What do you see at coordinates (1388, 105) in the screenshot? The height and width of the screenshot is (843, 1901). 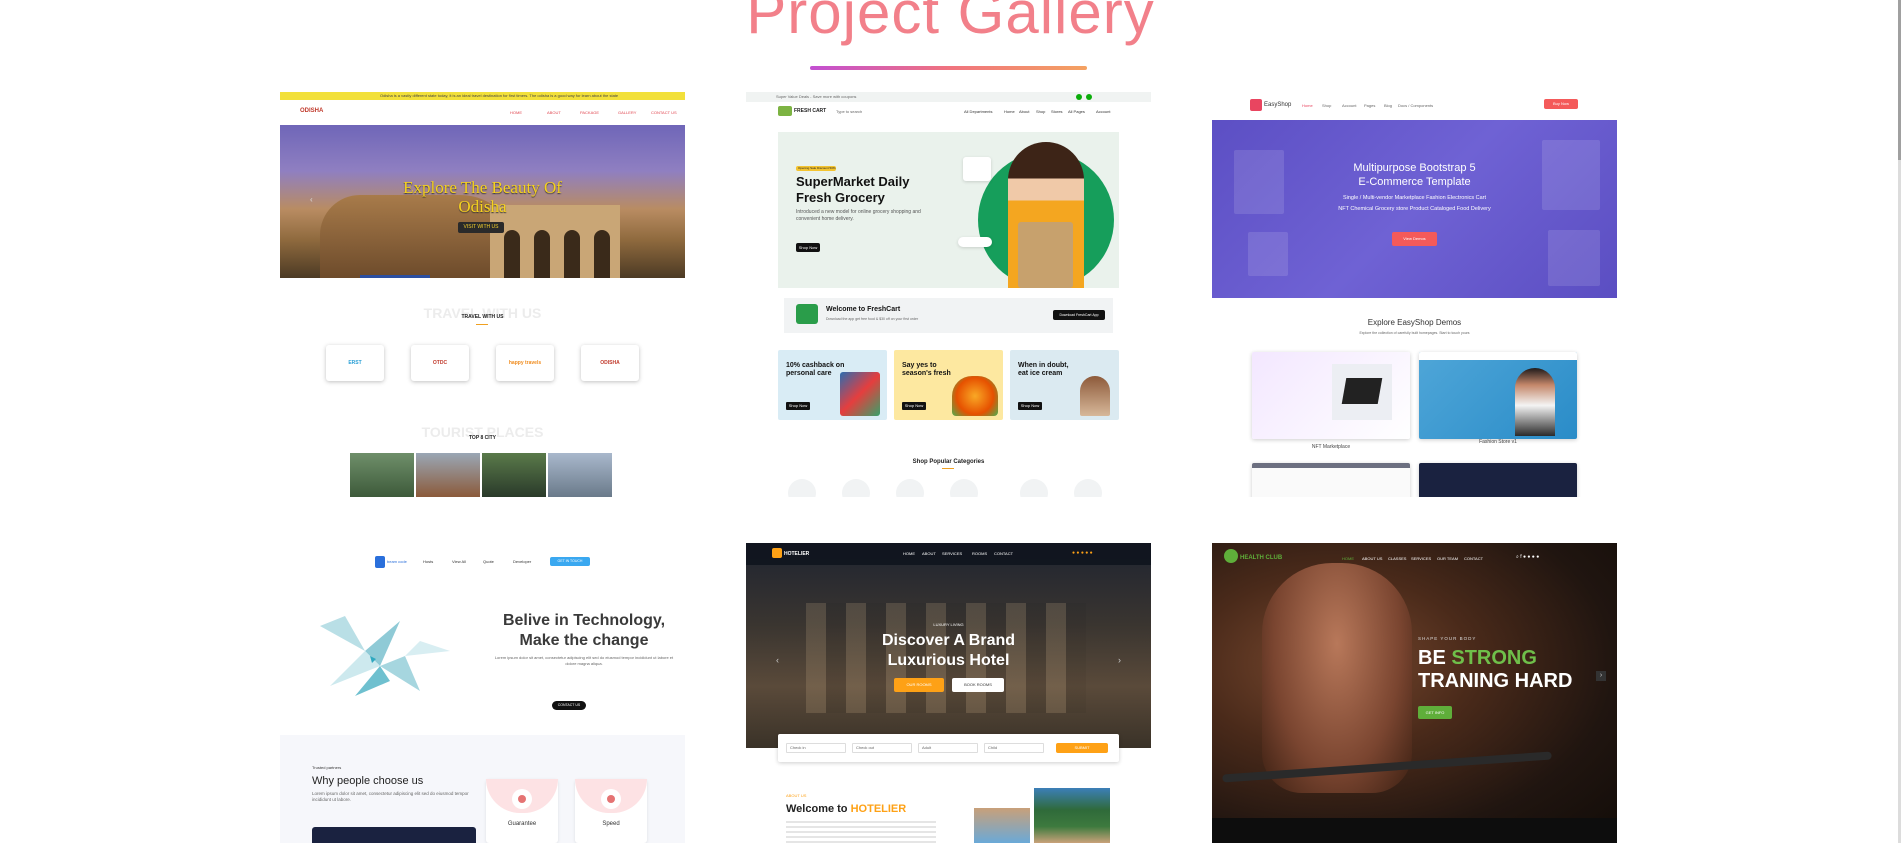 I see `nav-blog: Blog` at bounding box center [1388, 105].